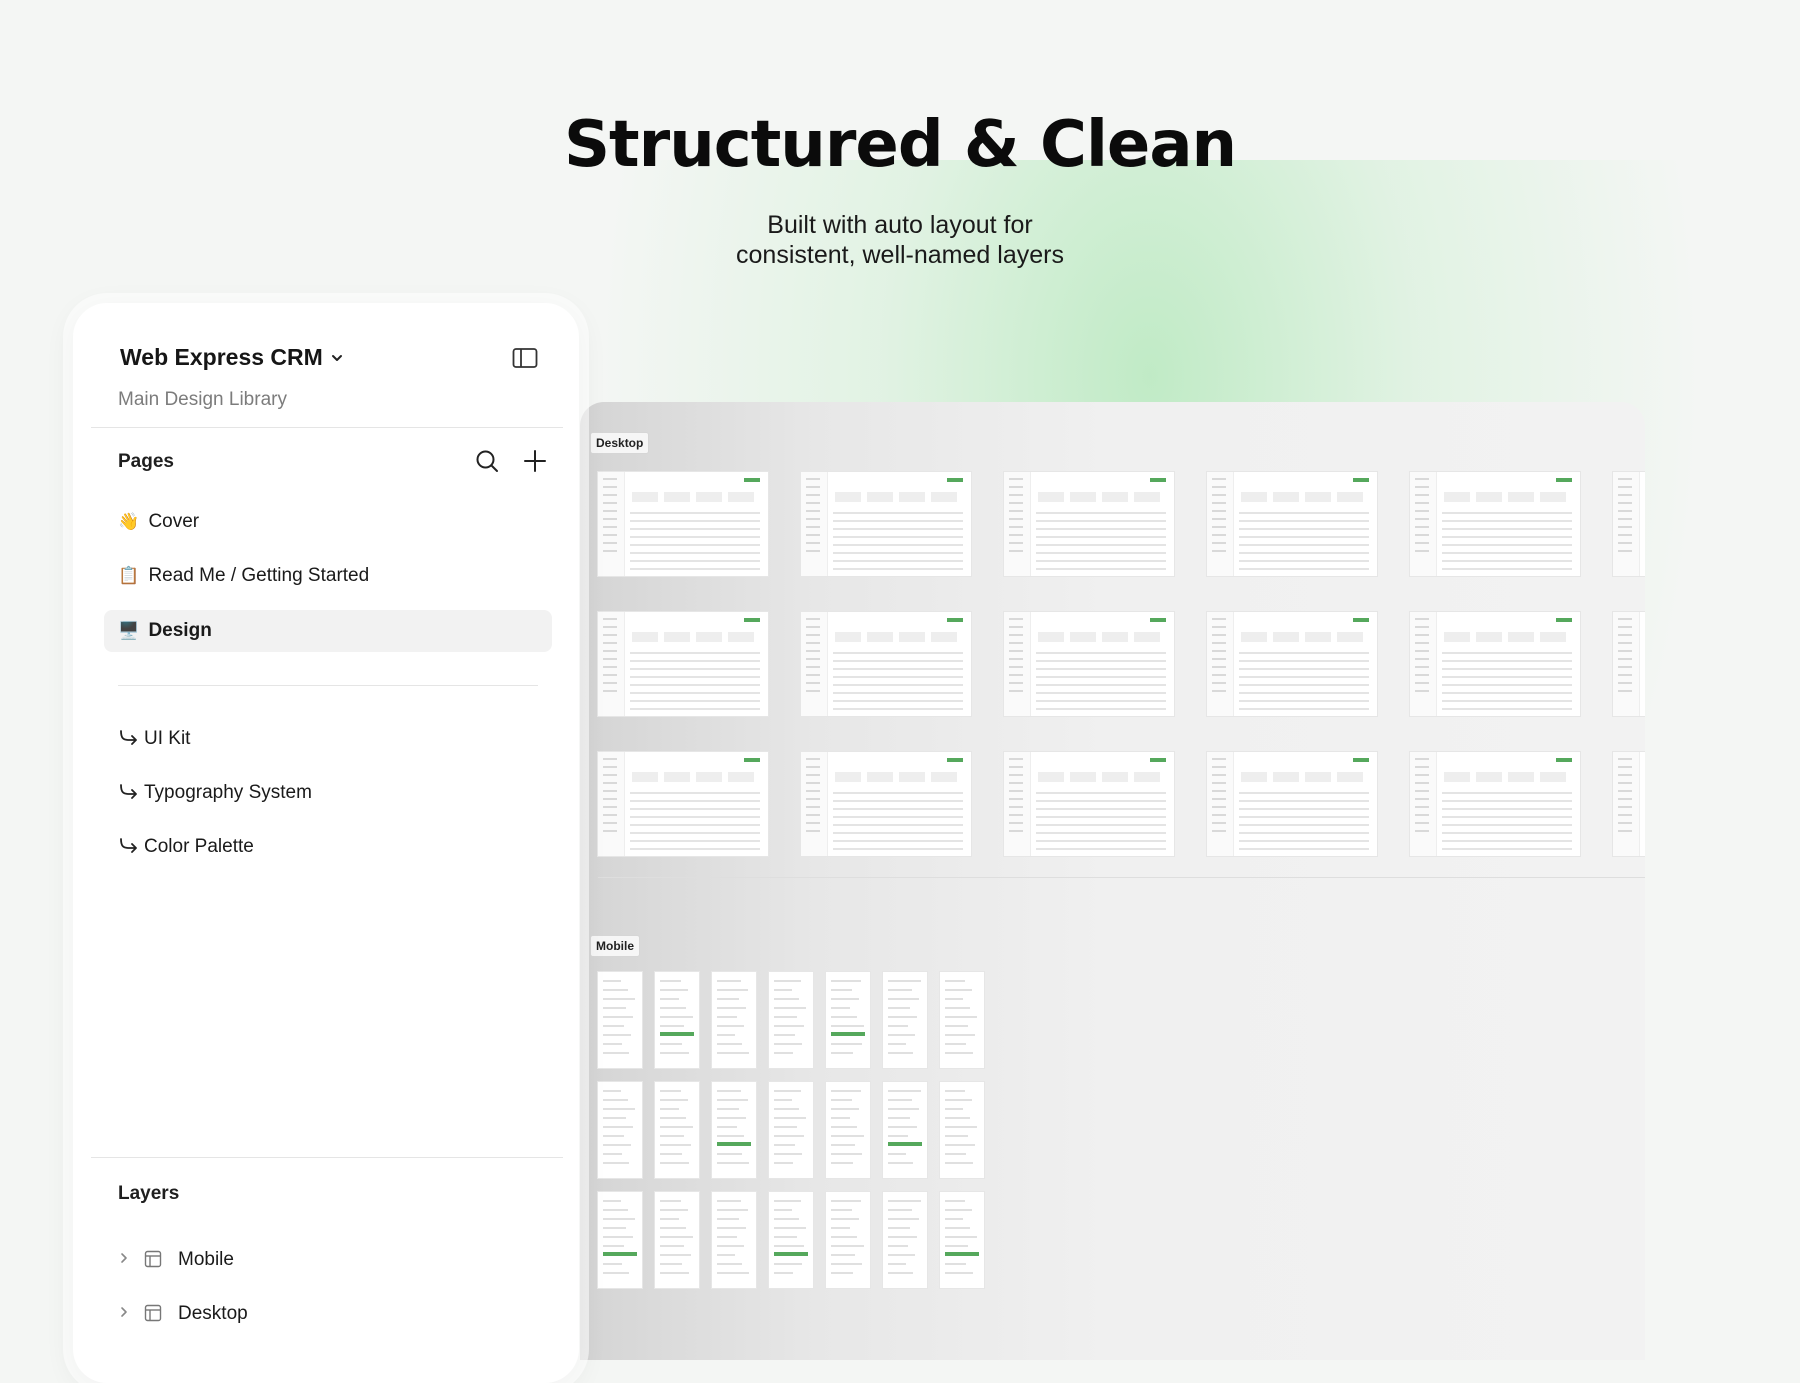 The width and height of the screenshot is (1800, 1383). Describe the element at coordinates (129, 576) in the screenshot. I see `clipboard-icon: 📋` at that location.